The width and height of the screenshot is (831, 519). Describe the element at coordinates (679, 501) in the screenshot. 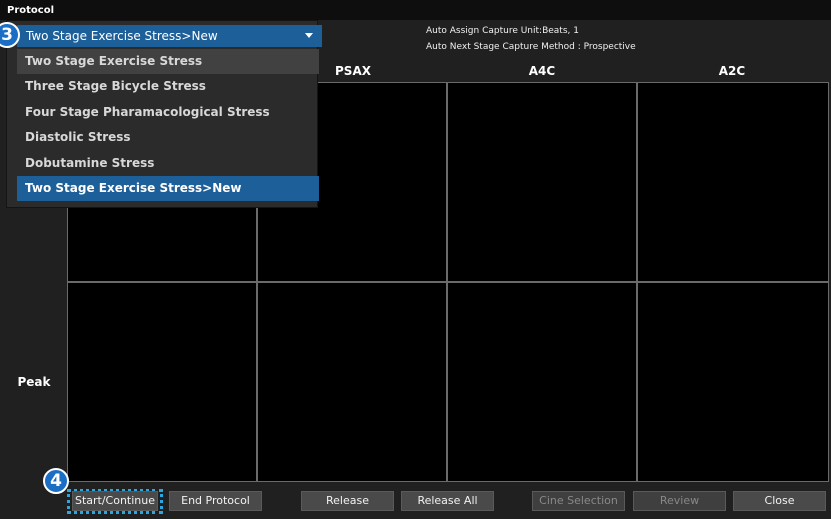

I see `review-button: Review` at that location.